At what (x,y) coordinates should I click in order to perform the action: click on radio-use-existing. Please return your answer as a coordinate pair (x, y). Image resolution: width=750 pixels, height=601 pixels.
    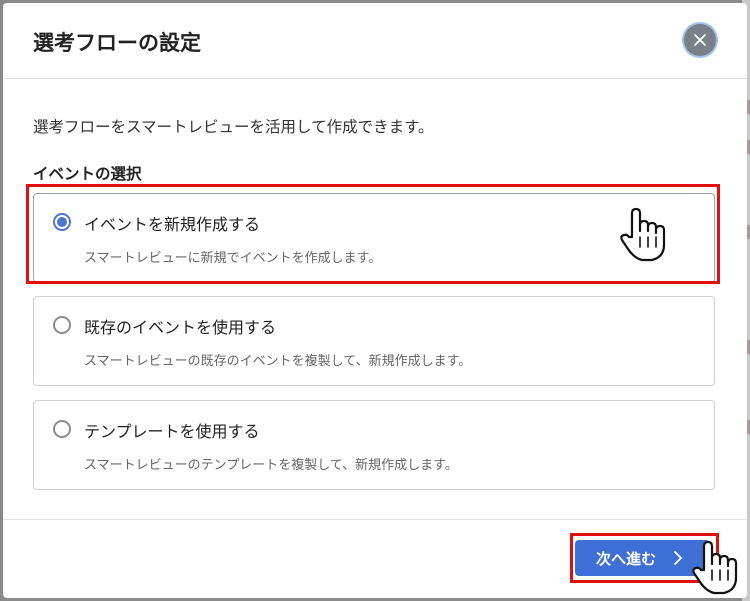
    Looking at the image, I should click on (62, 325).